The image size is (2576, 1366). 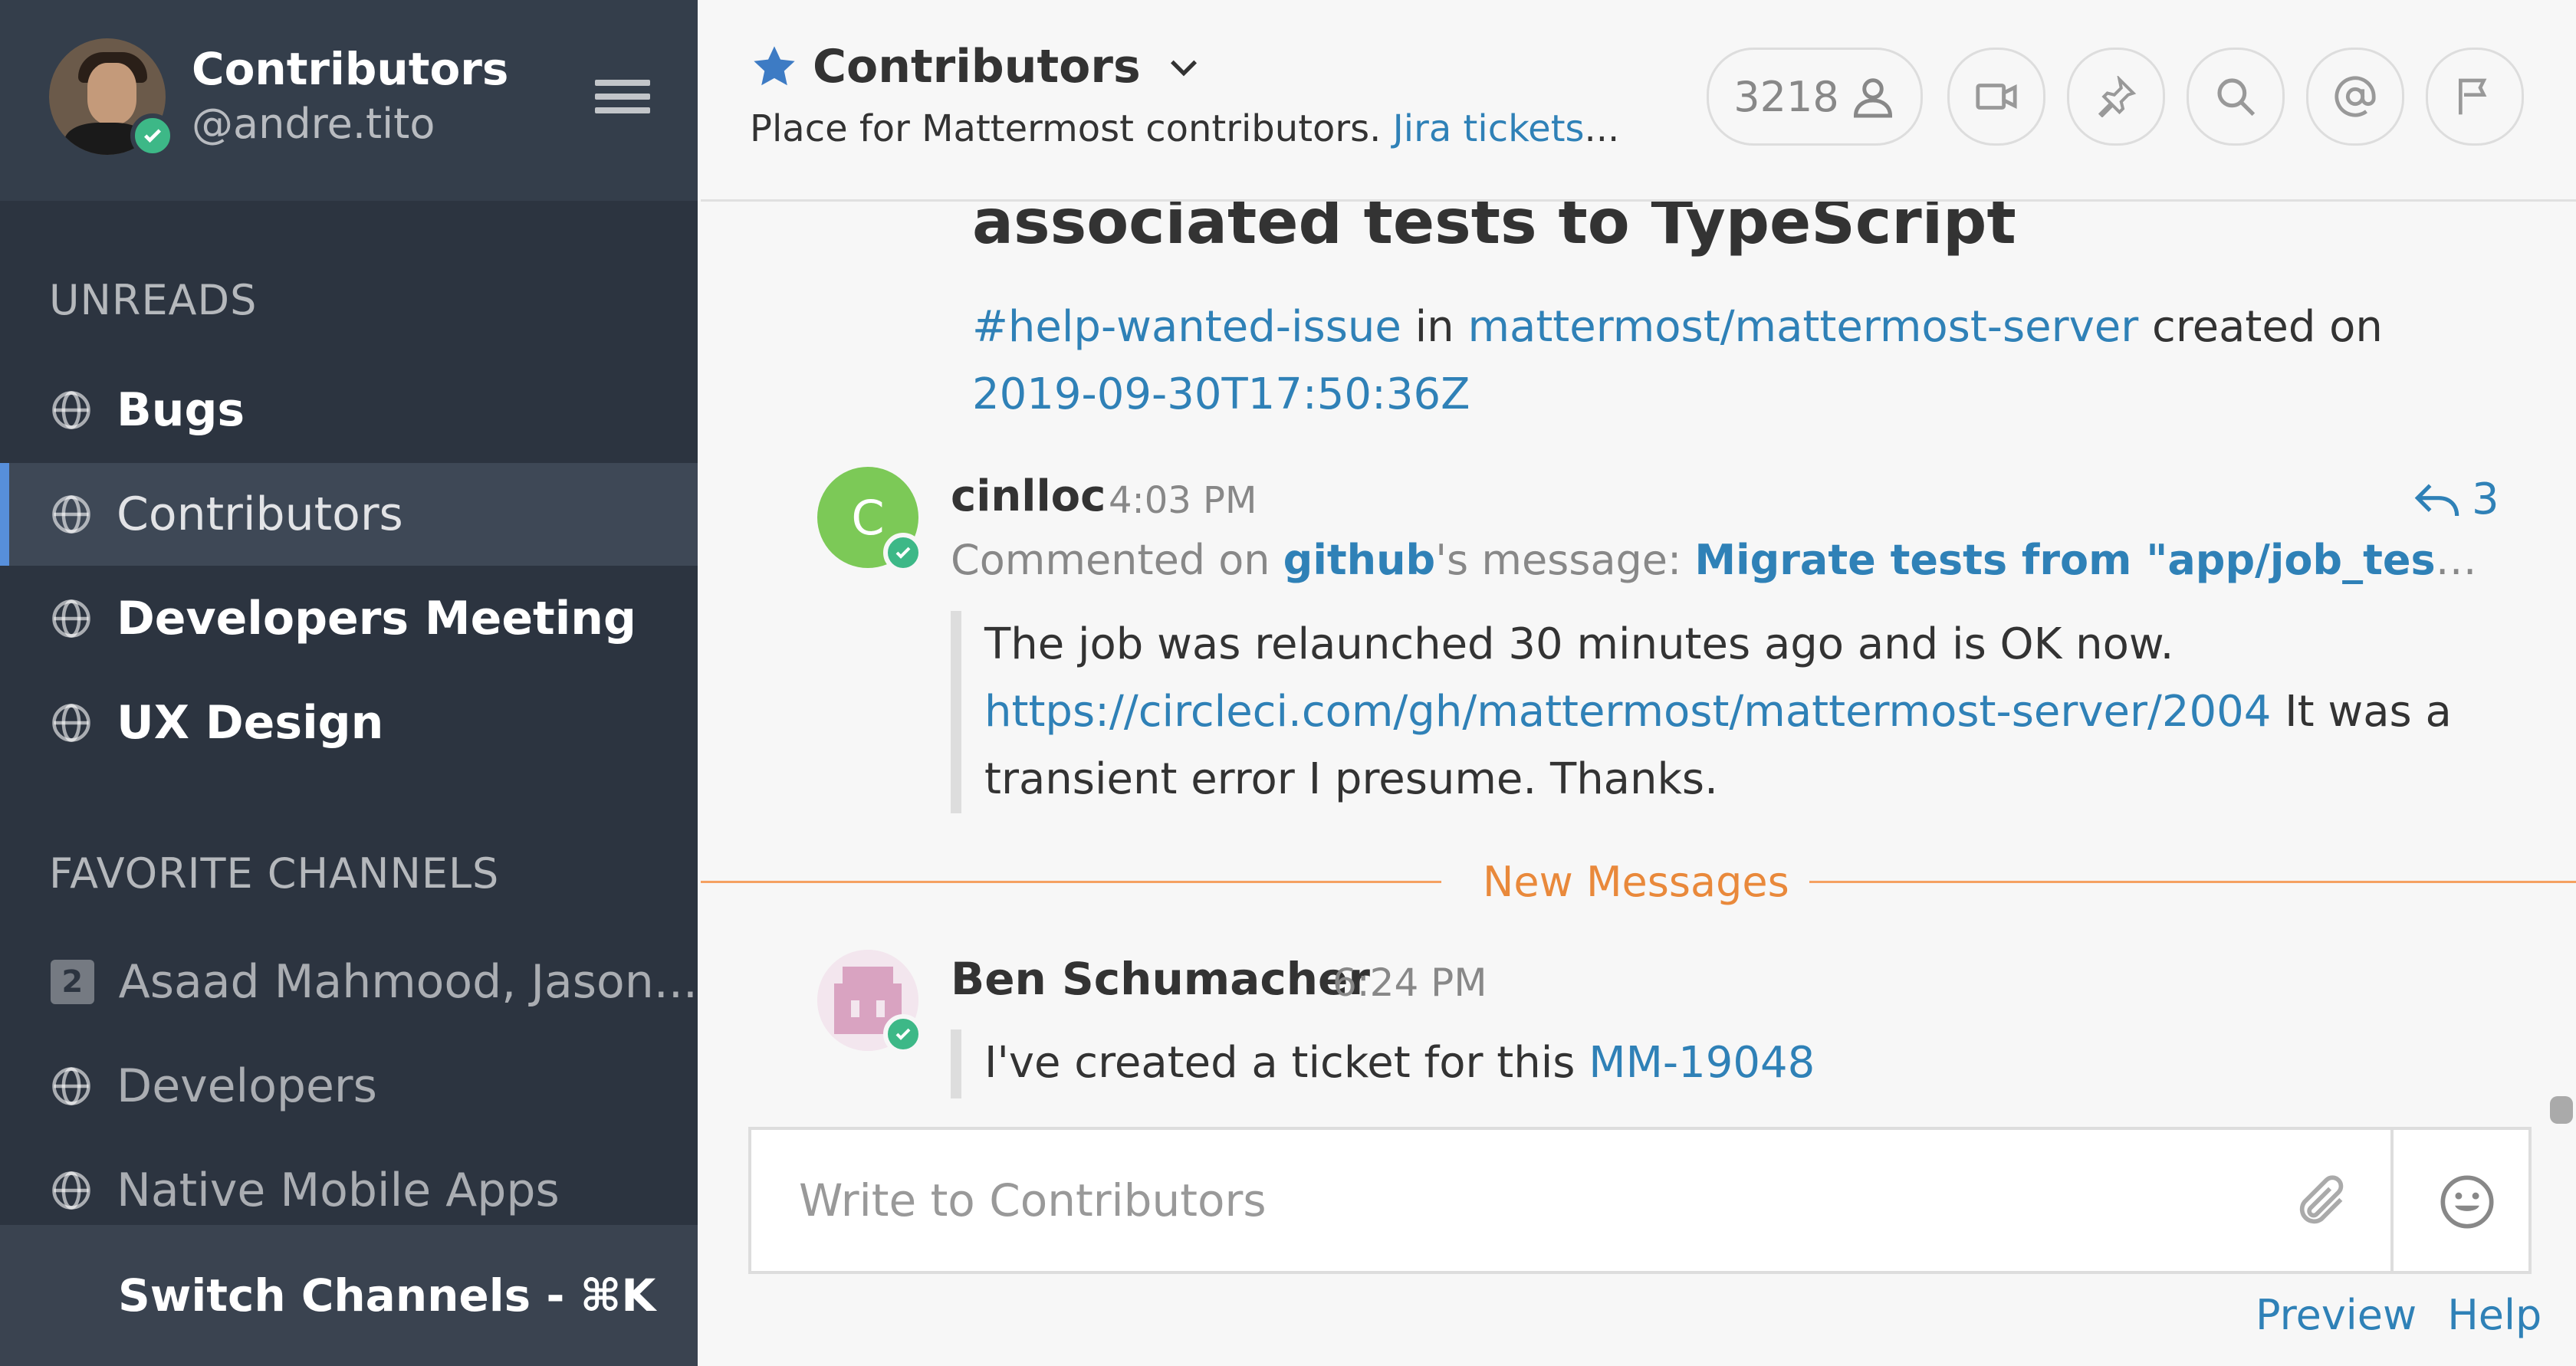 What do you see at coordinates (775, 66) in the screenshot?
I see `star-icon` at bounding box center [775, 66].